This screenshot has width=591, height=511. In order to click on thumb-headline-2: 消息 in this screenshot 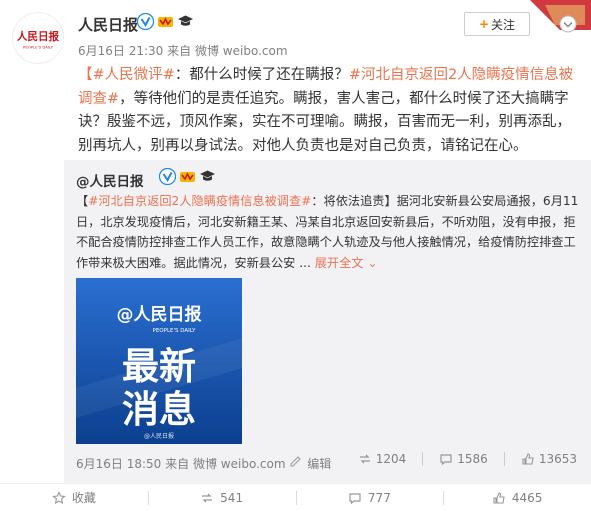, I will do `click(159, 409)`.